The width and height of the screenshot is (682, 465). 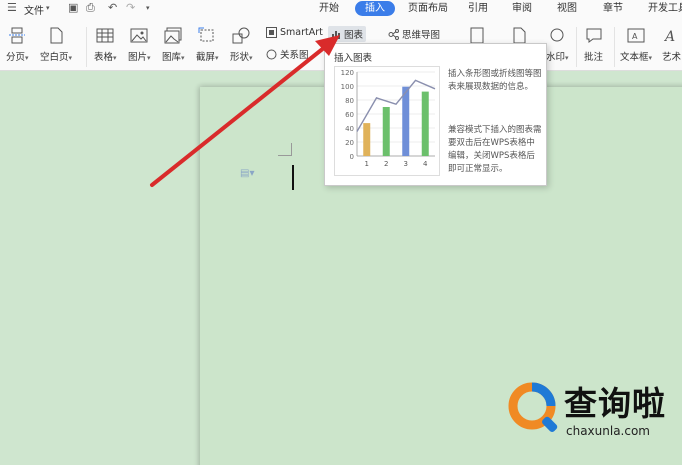 I want to click on watermark-url: chaxunla.com, so click(x=608, y=431).